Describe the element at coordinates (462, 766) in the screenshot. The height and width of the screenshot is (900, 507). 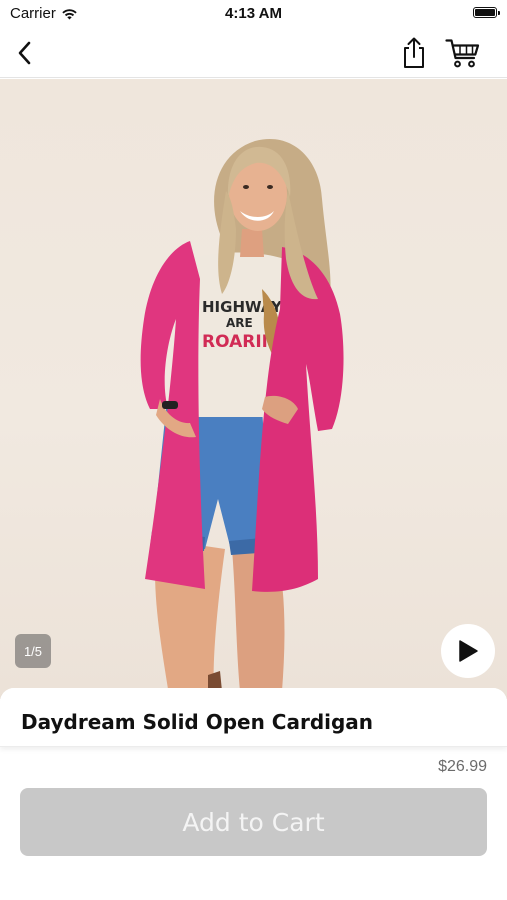
I see `product-price: $26.99` at that location.